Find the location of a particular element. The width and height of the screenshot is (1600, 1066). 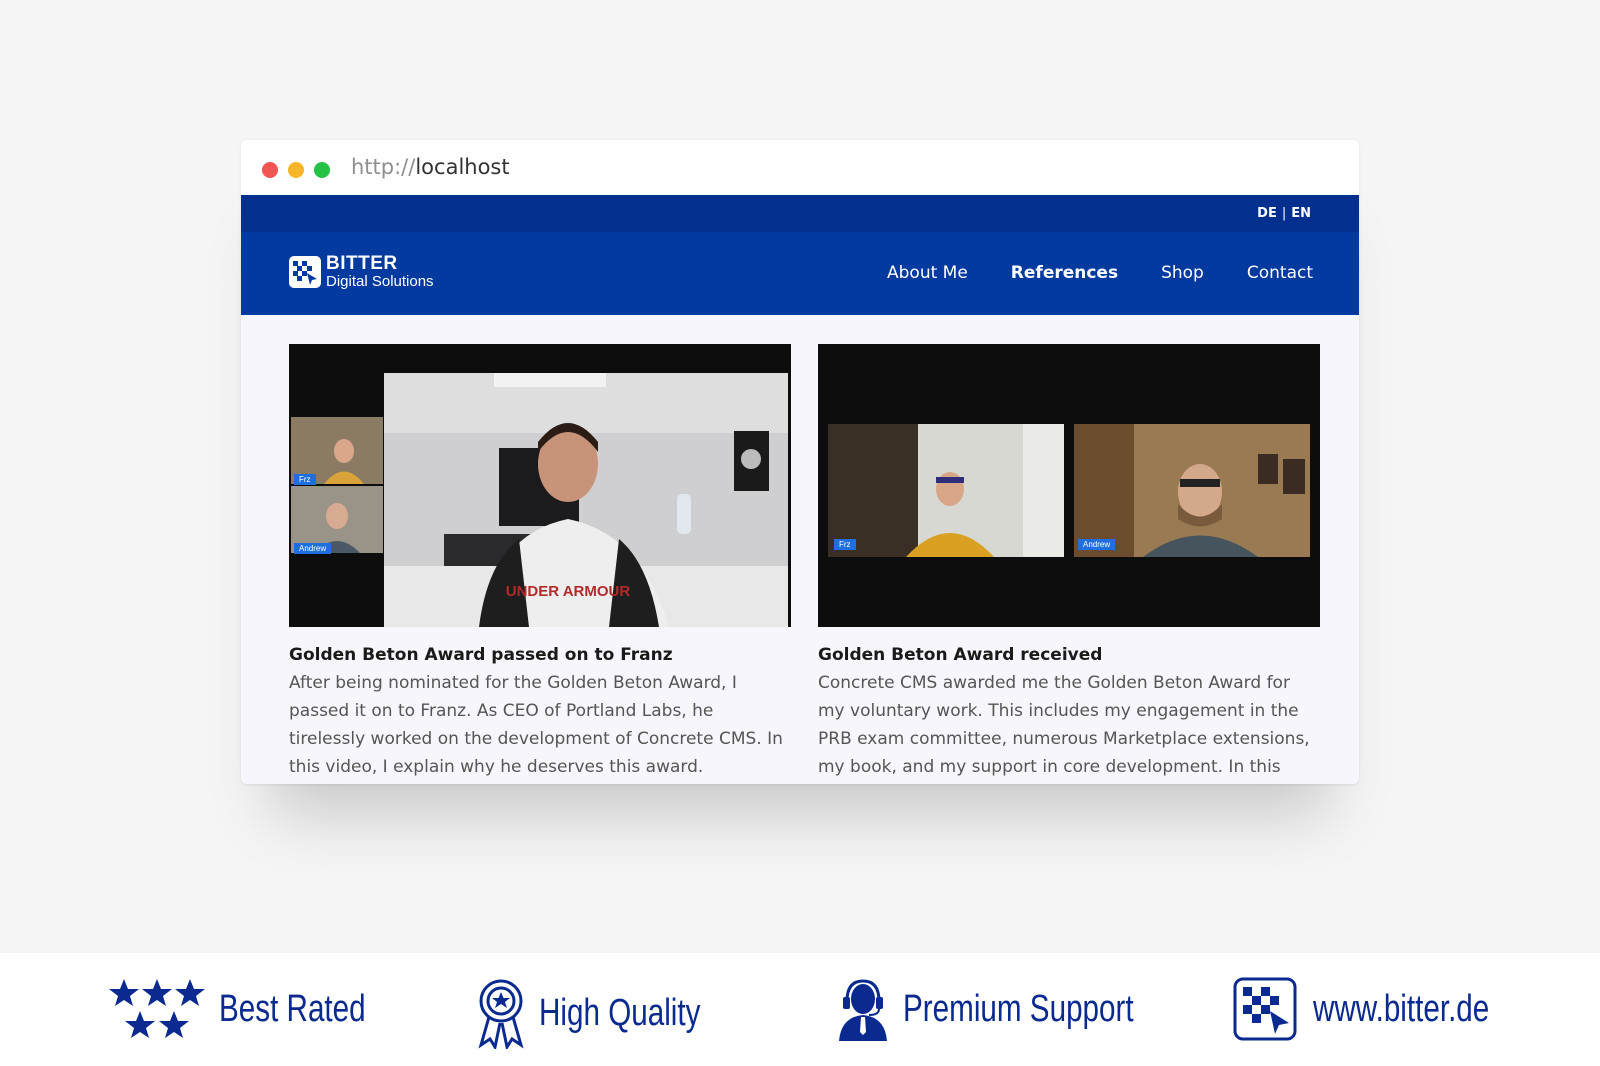

badge-best-rated: Best Rated is located at coordinates (257, 1009).